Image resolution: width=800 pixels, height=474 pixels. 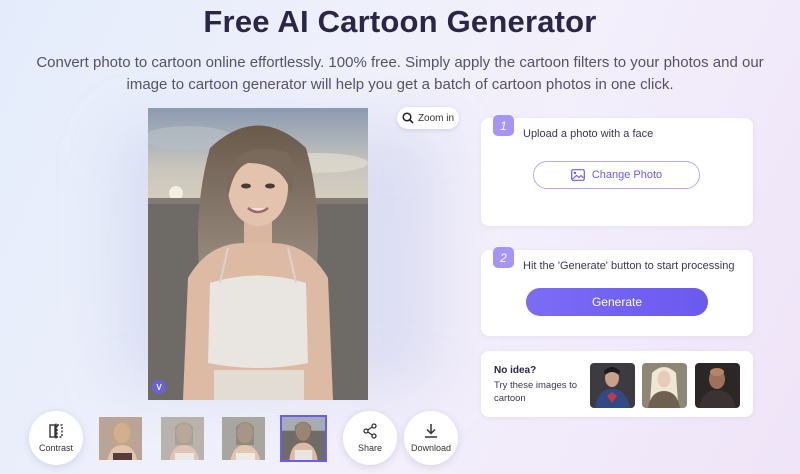 I want to click on step-2-badge: 2, so click(x=503, y=257).